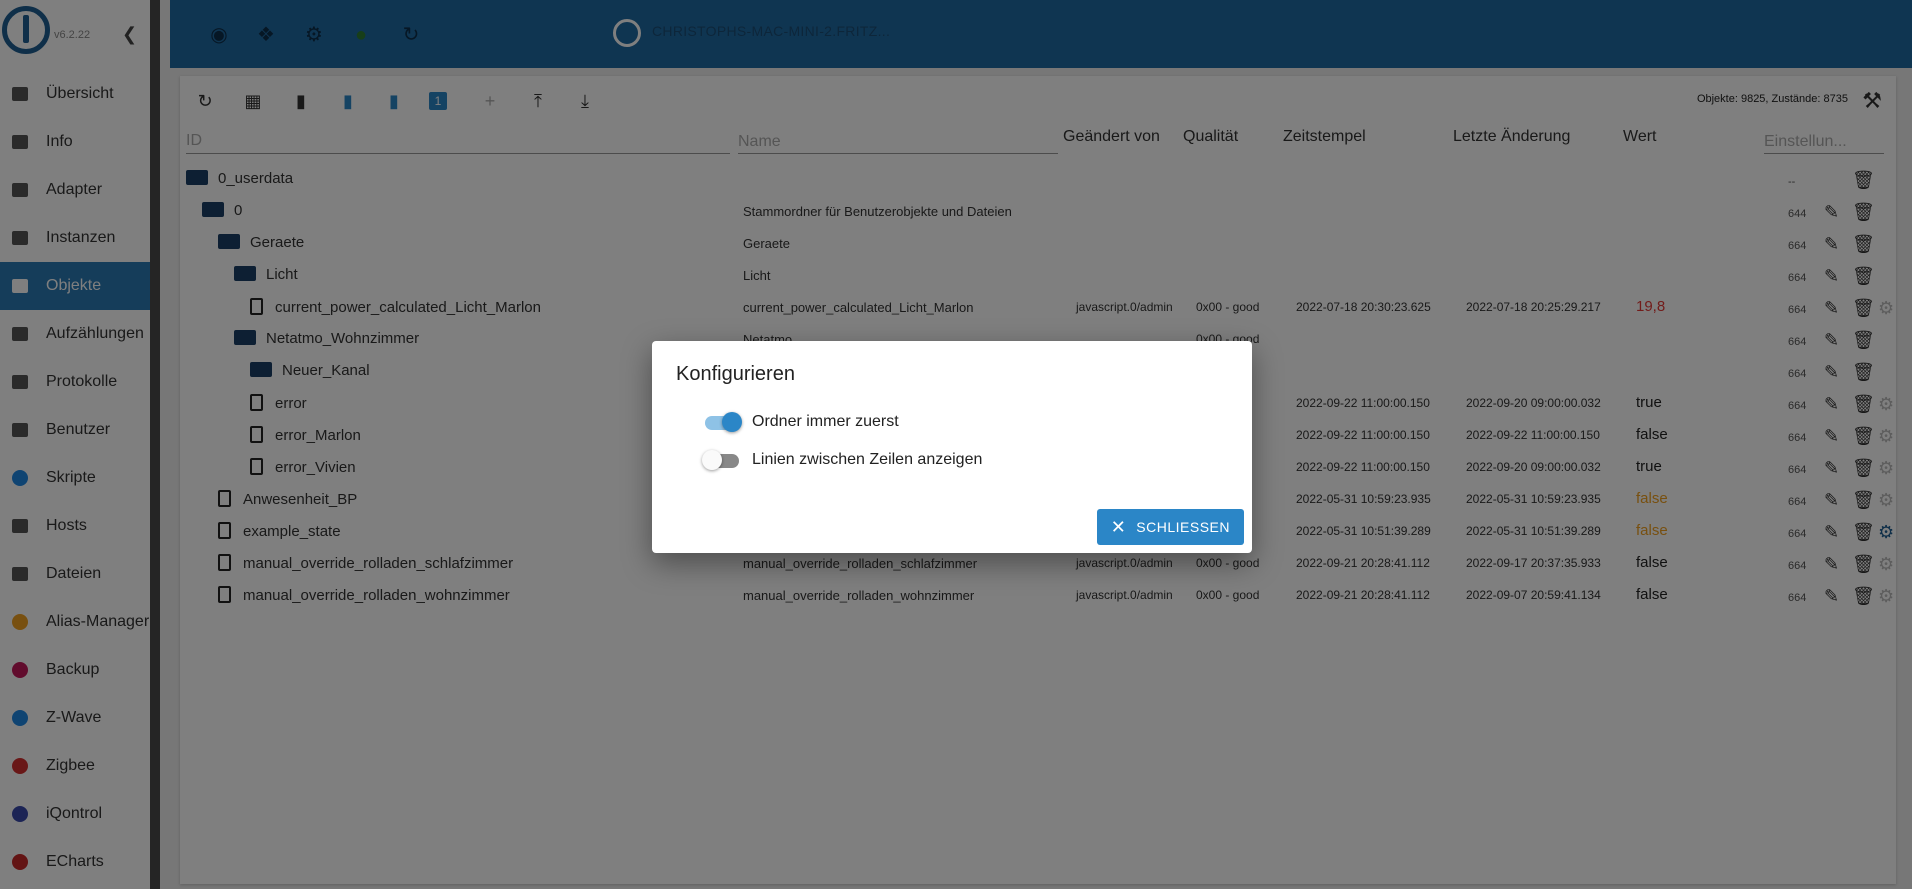 The image size is (1912, 889). Describe the element at coordinates (825, 421) in the screenshot. I see `folders-first-label: Ordner immer zuerst` at that location.